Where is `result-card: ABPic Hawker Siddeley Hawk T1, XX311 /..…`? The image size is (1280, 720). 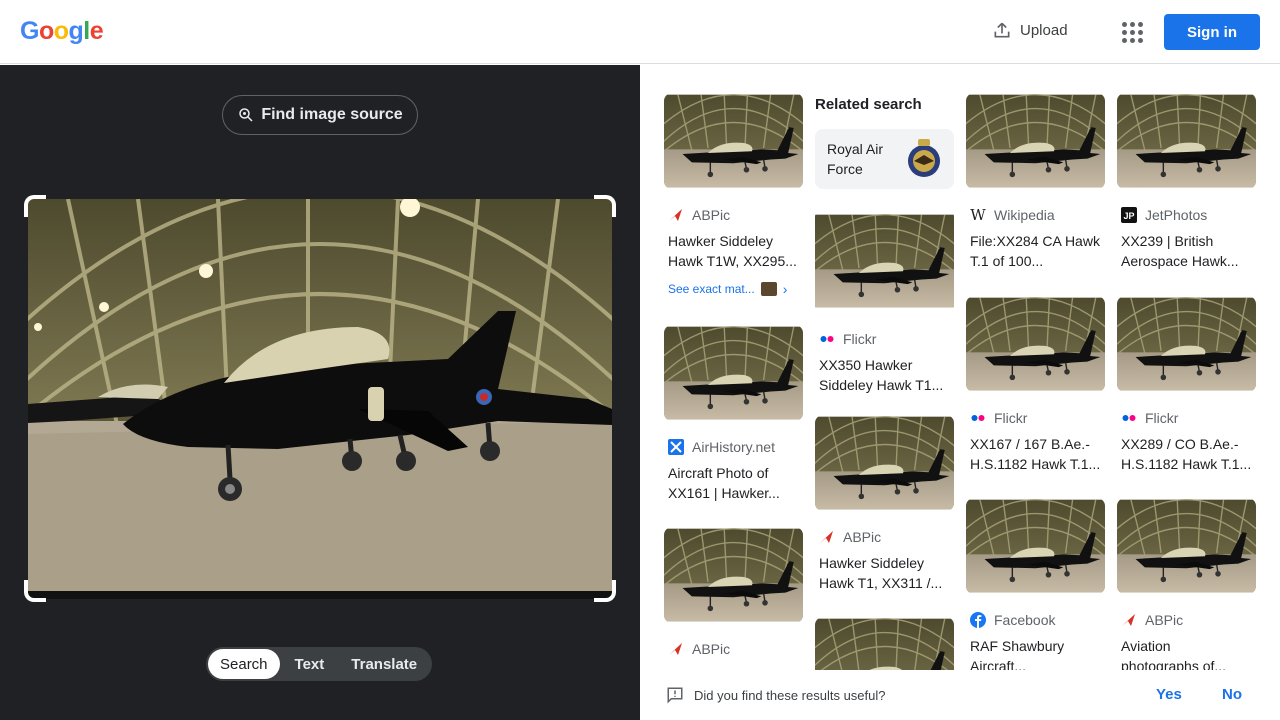
result-card: ABPic Hawker Siddeley Hawk T1, XX311 /..… is located at coordinates (884, 504).